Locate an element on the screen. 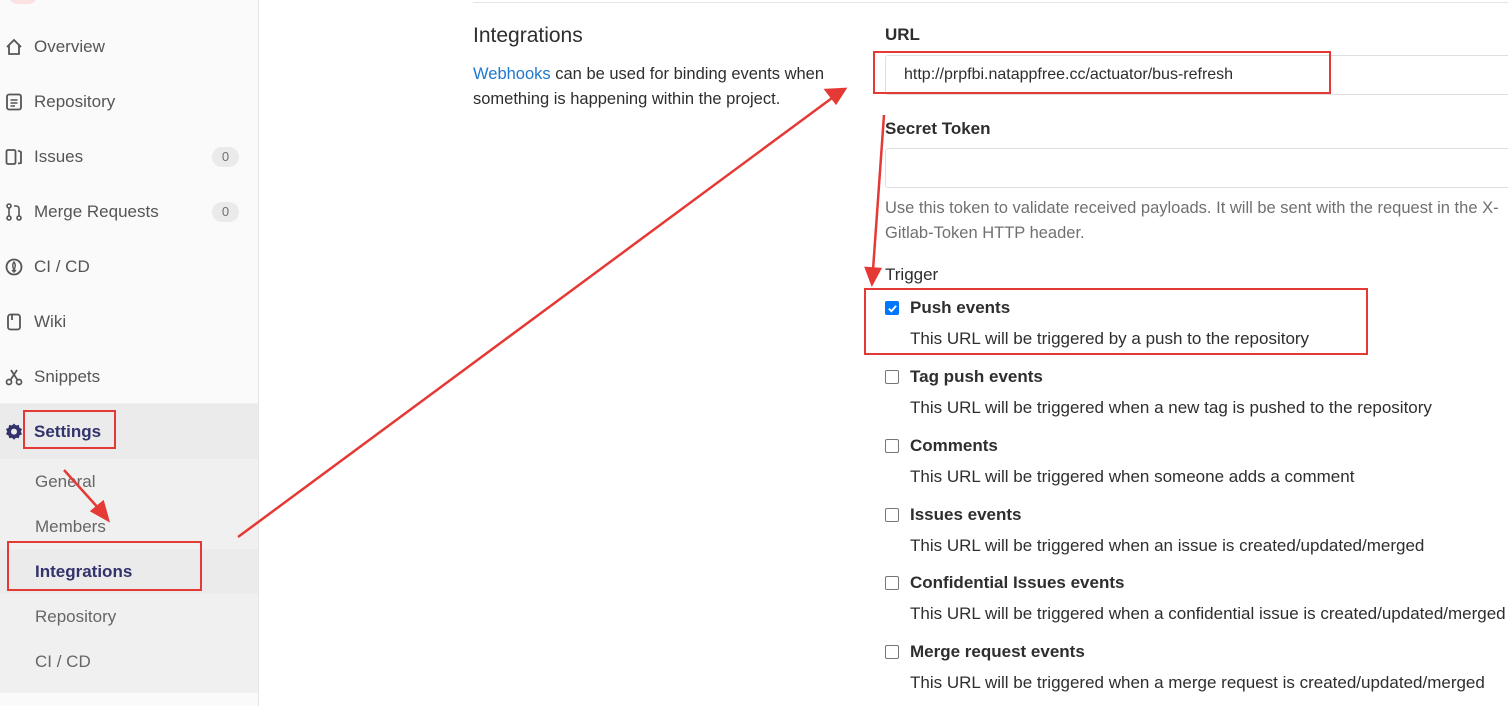  sidebar-item-issues: Issues 0 is located at coordinates (129, 156).